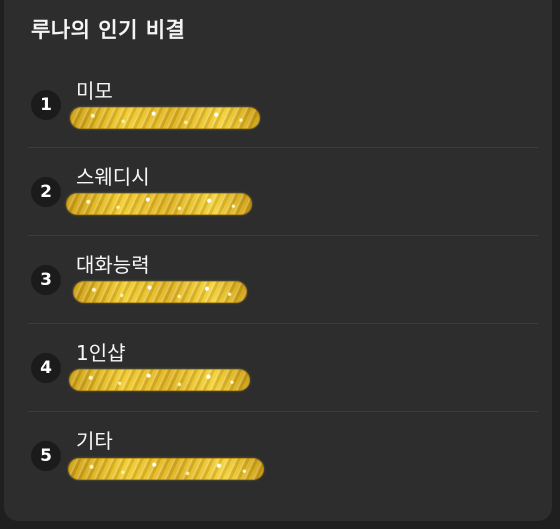 Image resolution: width=560 pixels, height=529 pixels. I want to click on item-label: 스웨디시, so click(113, 177).